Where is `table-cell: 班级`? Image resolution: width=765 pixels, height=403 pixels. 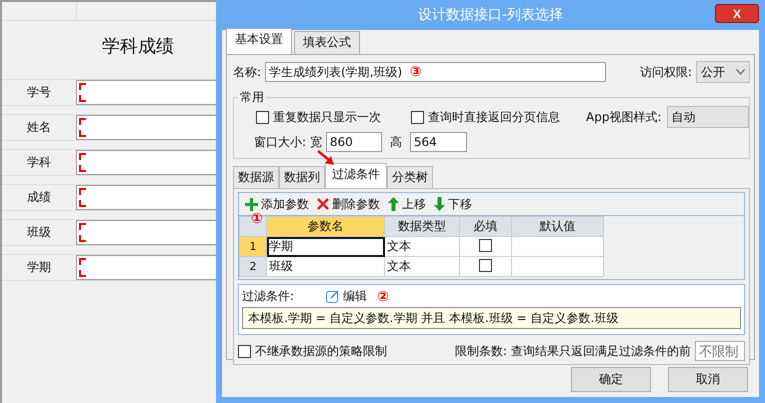 table-cell: 班级 is located at coordinates (325, 266).